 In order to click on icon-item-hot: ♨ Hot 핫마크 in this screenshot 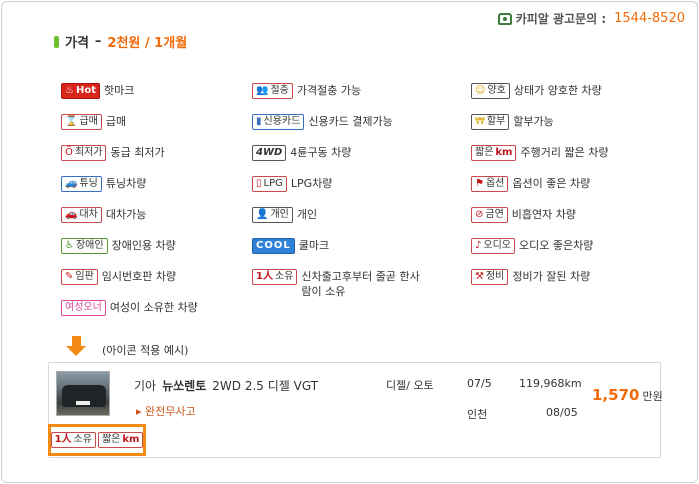, I will do `click(97, 91)`.